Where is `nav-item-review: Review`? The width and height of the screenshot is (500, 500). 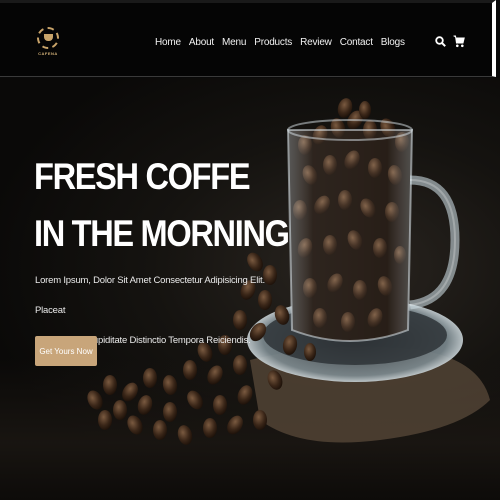 nav-item-review: Review is located at coordinates (316, 42).